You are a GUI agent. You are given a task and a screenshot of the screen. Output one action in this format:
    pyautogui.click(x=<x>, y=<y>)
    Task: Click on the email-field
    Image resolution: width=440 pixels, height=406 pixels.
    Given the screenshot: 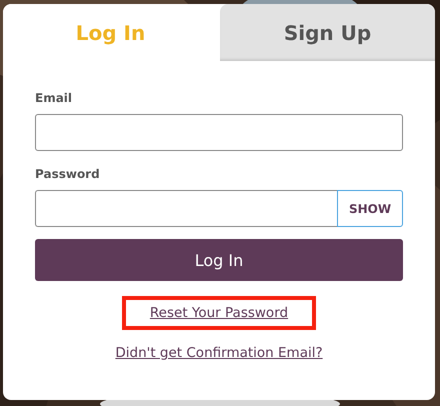 What is the action you would take?
    pyautogui.click(x=219, y=132)
    